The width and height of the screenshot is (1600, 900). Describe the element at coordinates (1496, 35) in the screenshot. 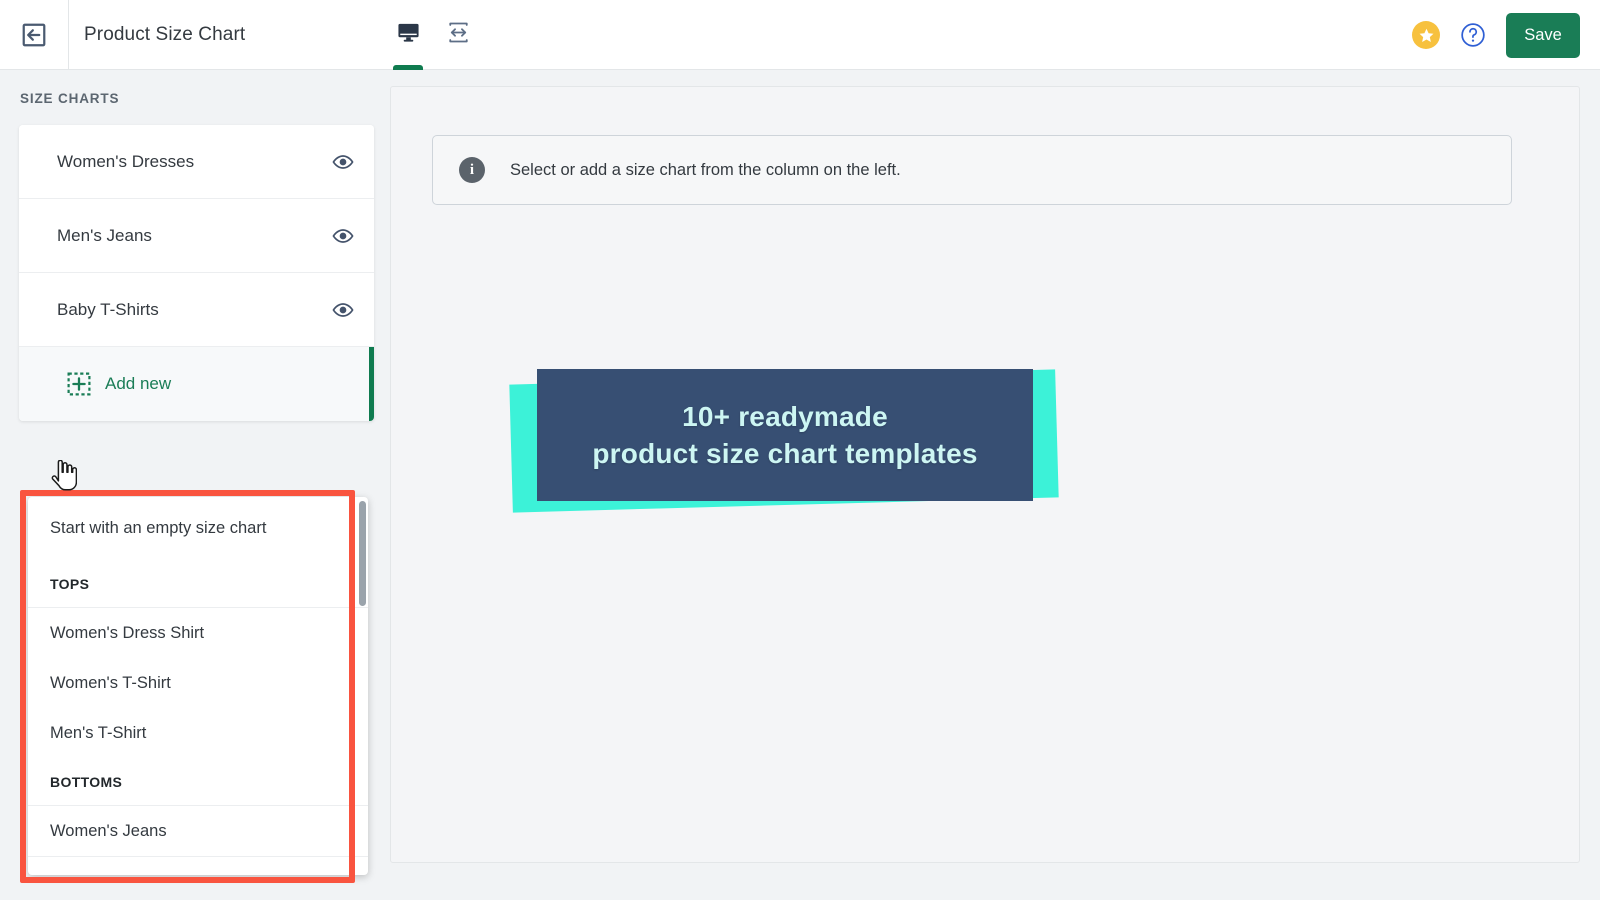

I see `top-bar-actions: Save` at that location.